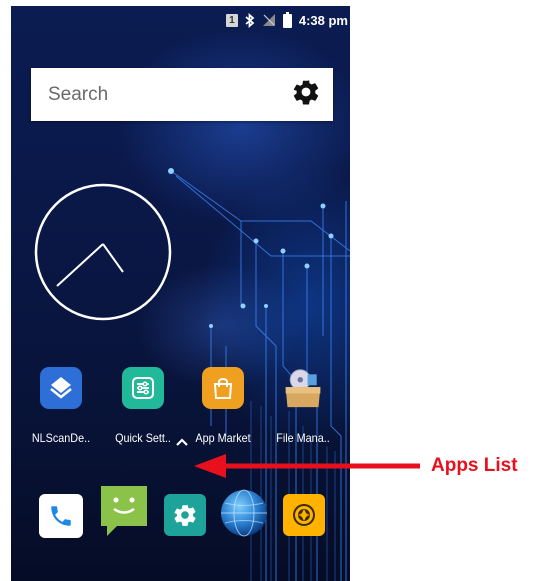 The height and width of the screenshot is (581, 541). I want to click on app-label: NLScanDe.., so click(61, 438).